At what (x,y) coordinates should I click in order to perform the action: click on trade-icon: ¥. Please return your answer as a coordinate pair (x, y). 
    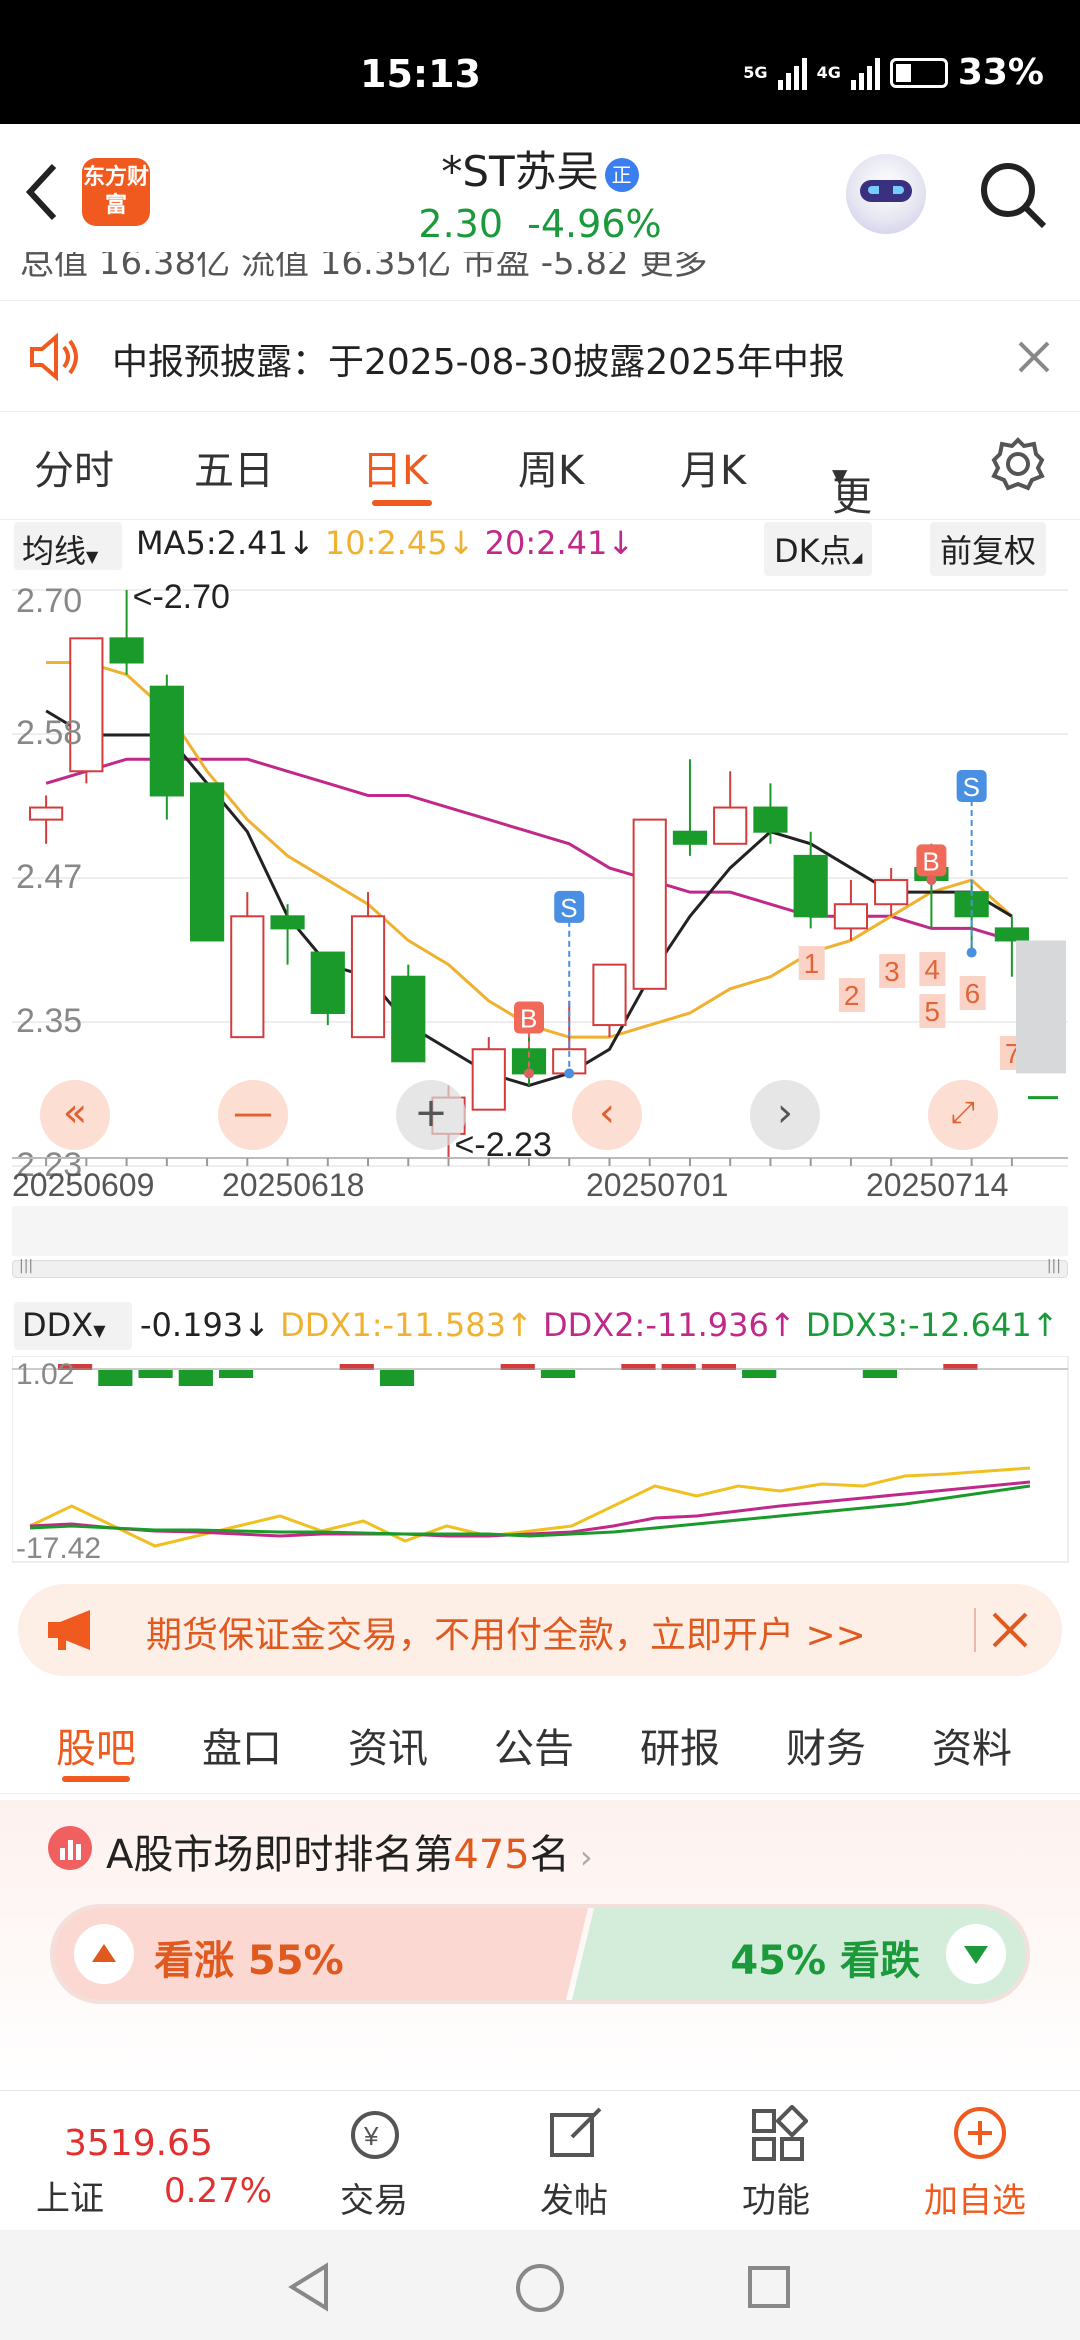
    Looking at the image, I should click on (375, 2135).